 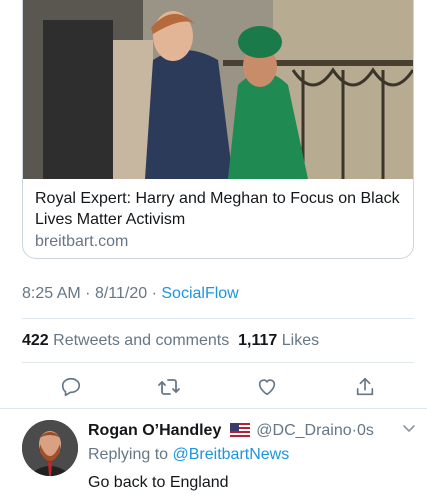 What do you see at coordinates (121, 293) in the screenshot?
I see `tweet-date: 8/11/20` at bounding box center [121, 293].